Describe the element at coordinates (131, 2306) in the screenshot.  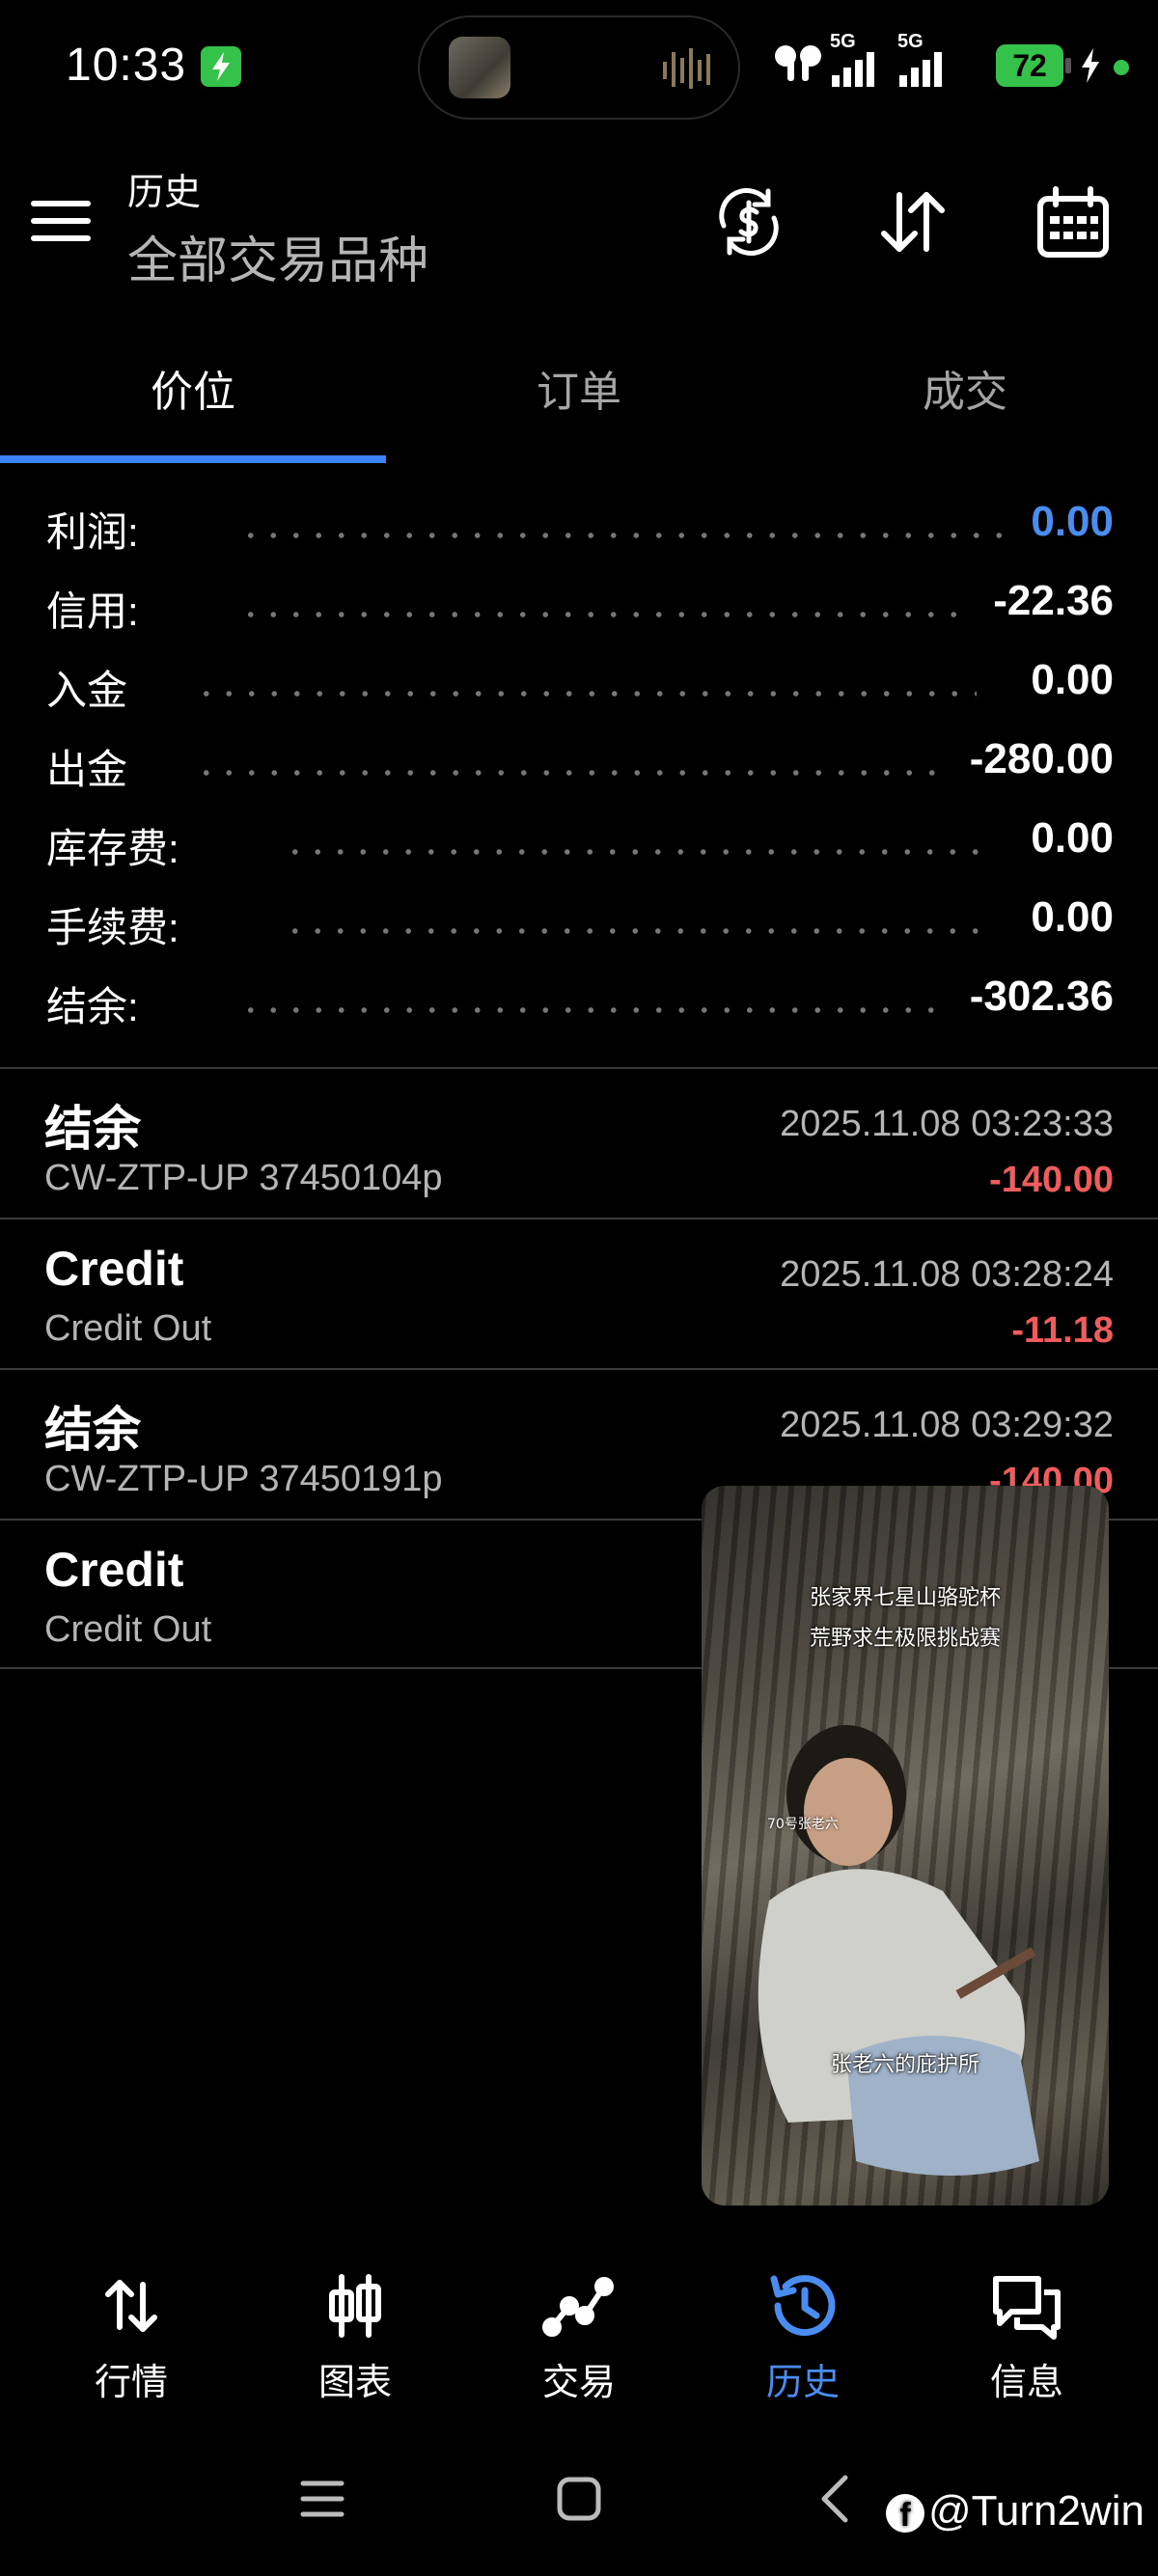
I see `quotes-icon` at that location.